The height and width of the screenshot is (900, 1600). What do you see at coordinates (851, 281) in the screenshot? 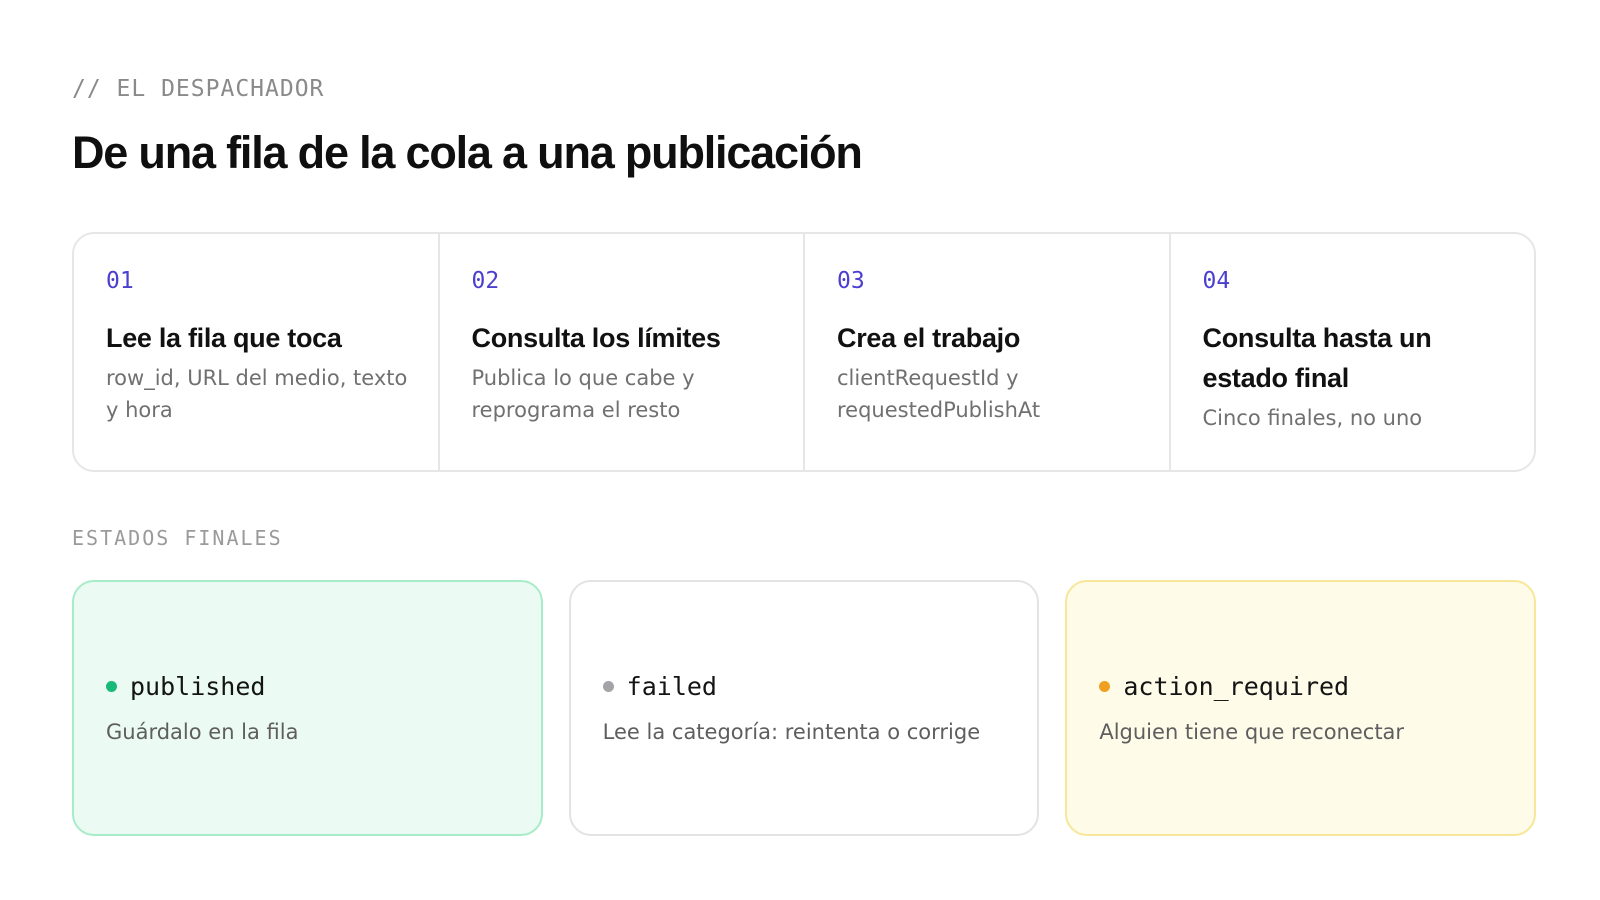
I see `step-number: 03` at bounding box center [851, 281].